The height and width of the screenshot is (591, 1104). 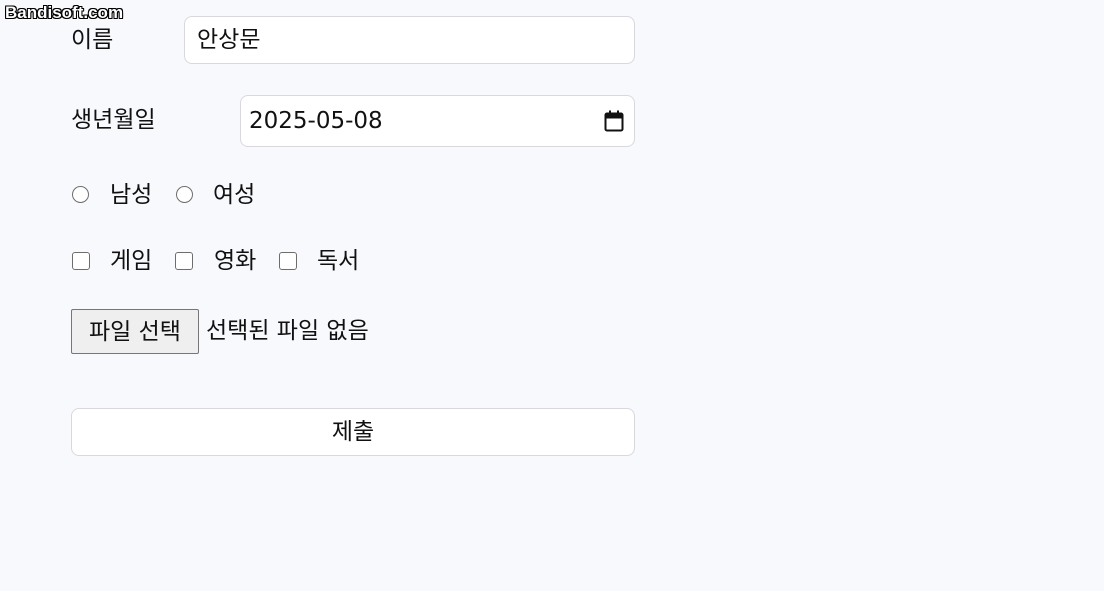 I want to click on gender-radio-male, so click(x=80, y=194).